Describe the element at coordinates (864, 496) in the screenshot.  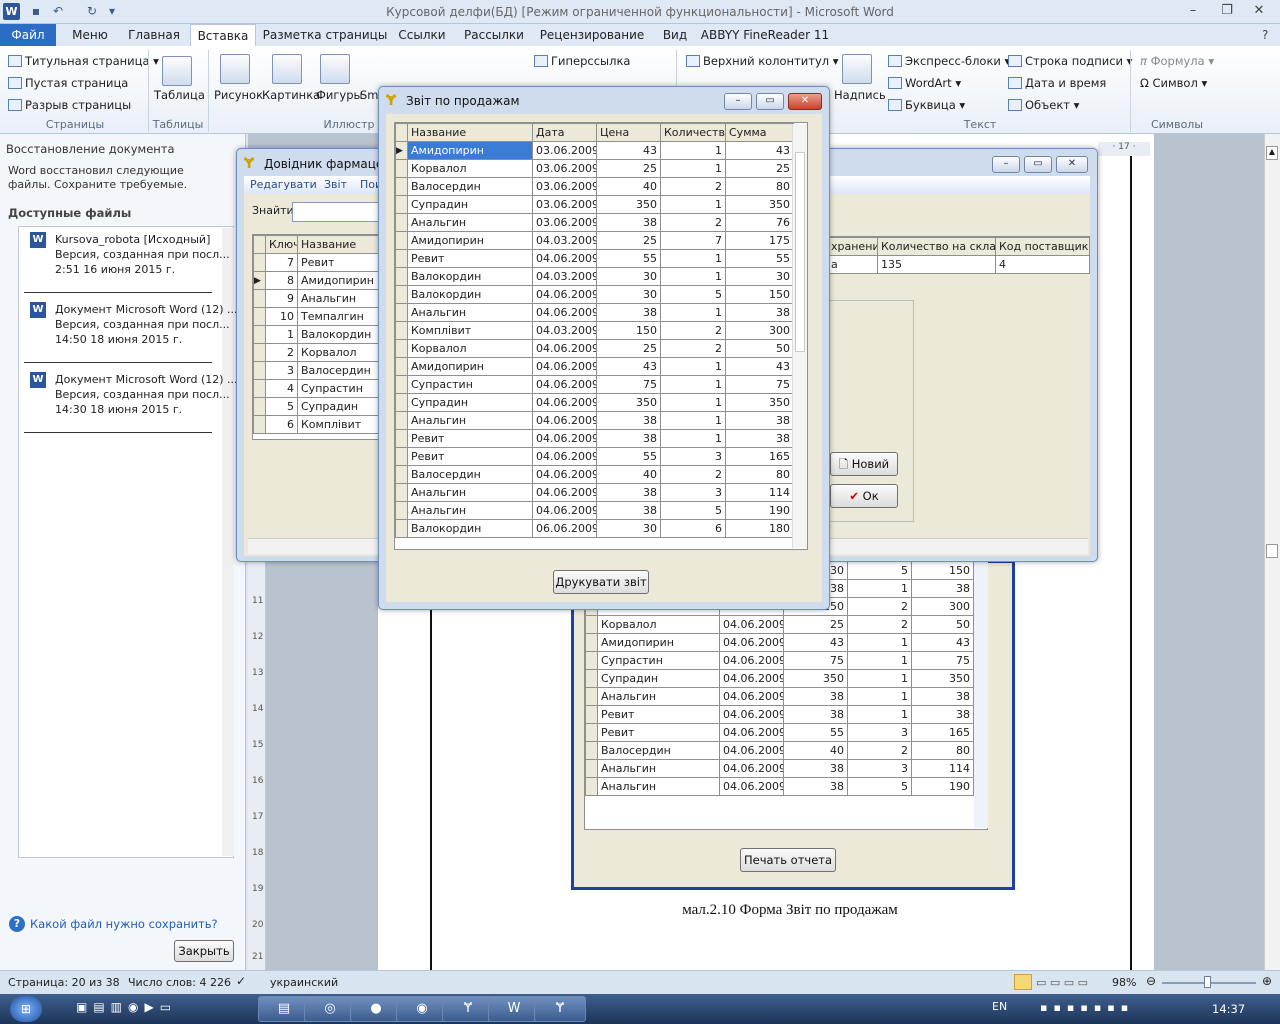
I see `ok-button: ✔ Ок` at that location.